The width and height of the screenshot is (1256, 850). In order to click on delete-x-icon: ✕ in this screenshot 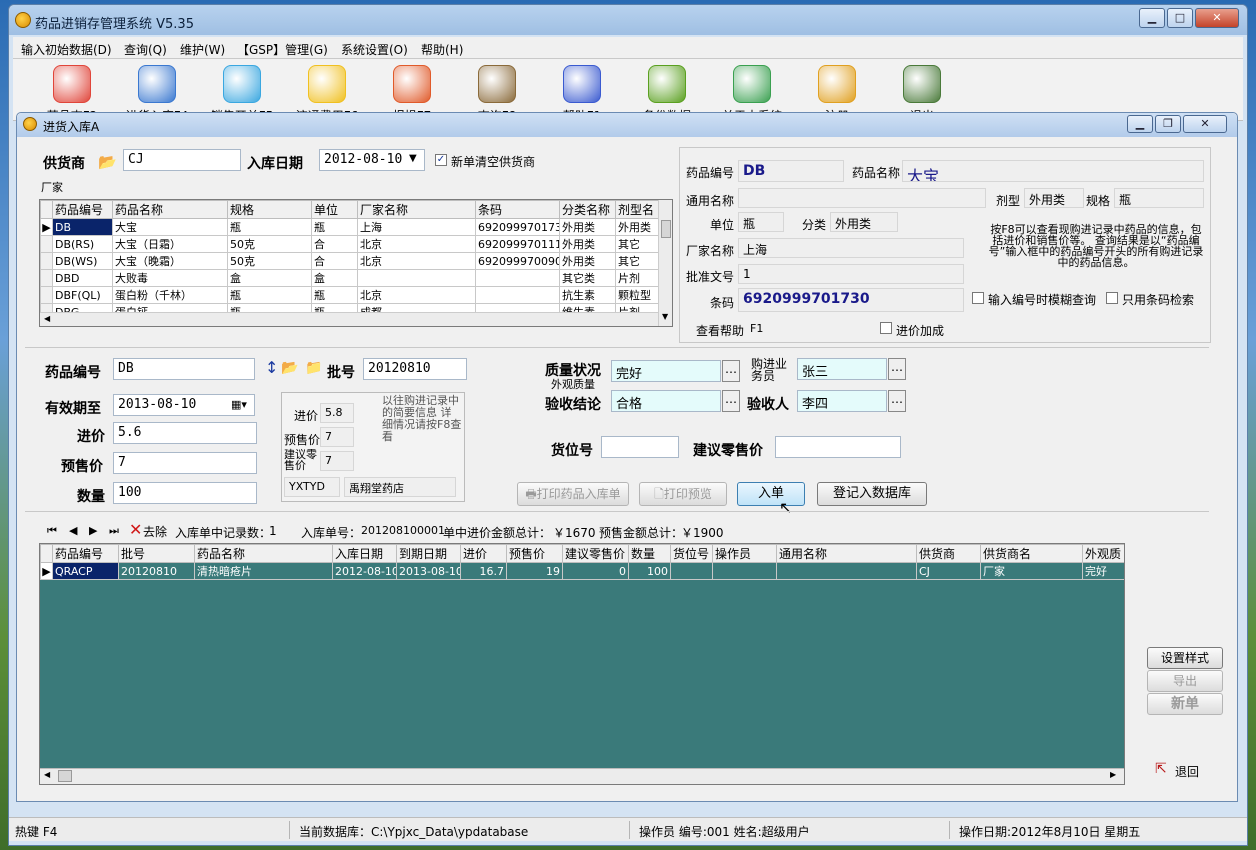, I will do `click(135, 529)`.